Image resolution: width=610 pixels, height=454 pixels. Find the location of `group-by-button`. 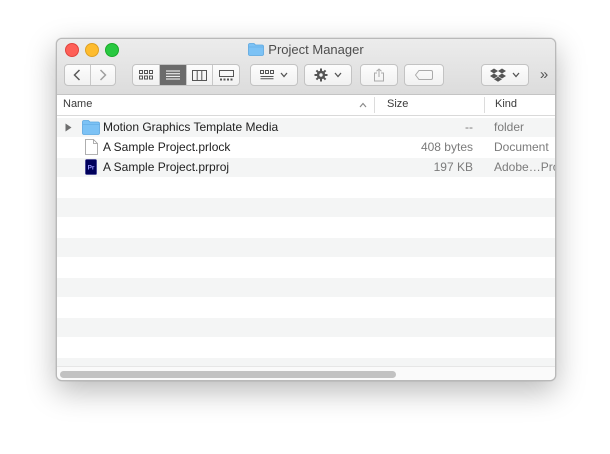

group-by-button is located at coordinates (274, 75).